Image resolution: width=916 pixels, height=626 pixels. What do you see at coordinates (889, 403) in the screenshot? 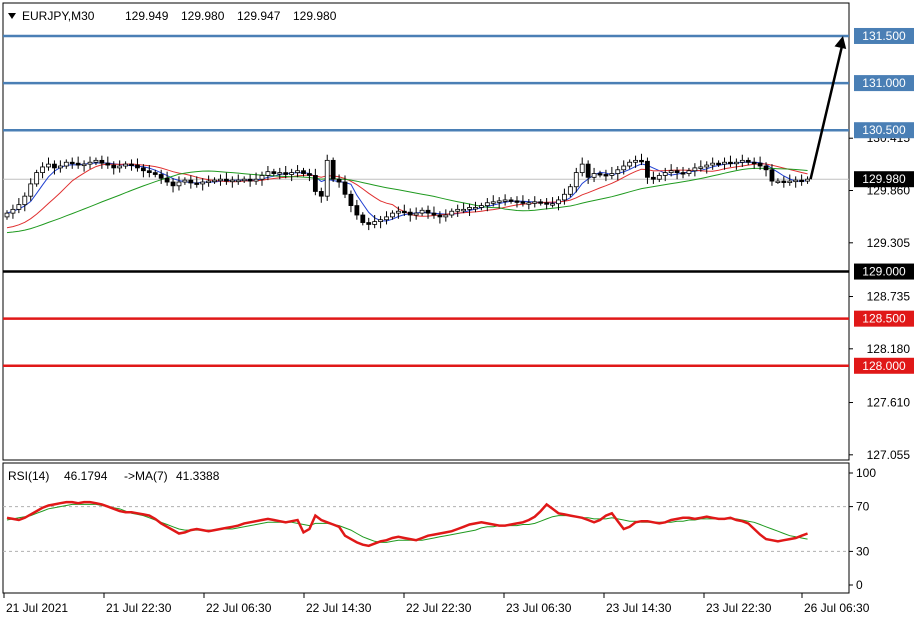
I see `price-tick-label-5: 127.610` at bounding box center [889, 403].